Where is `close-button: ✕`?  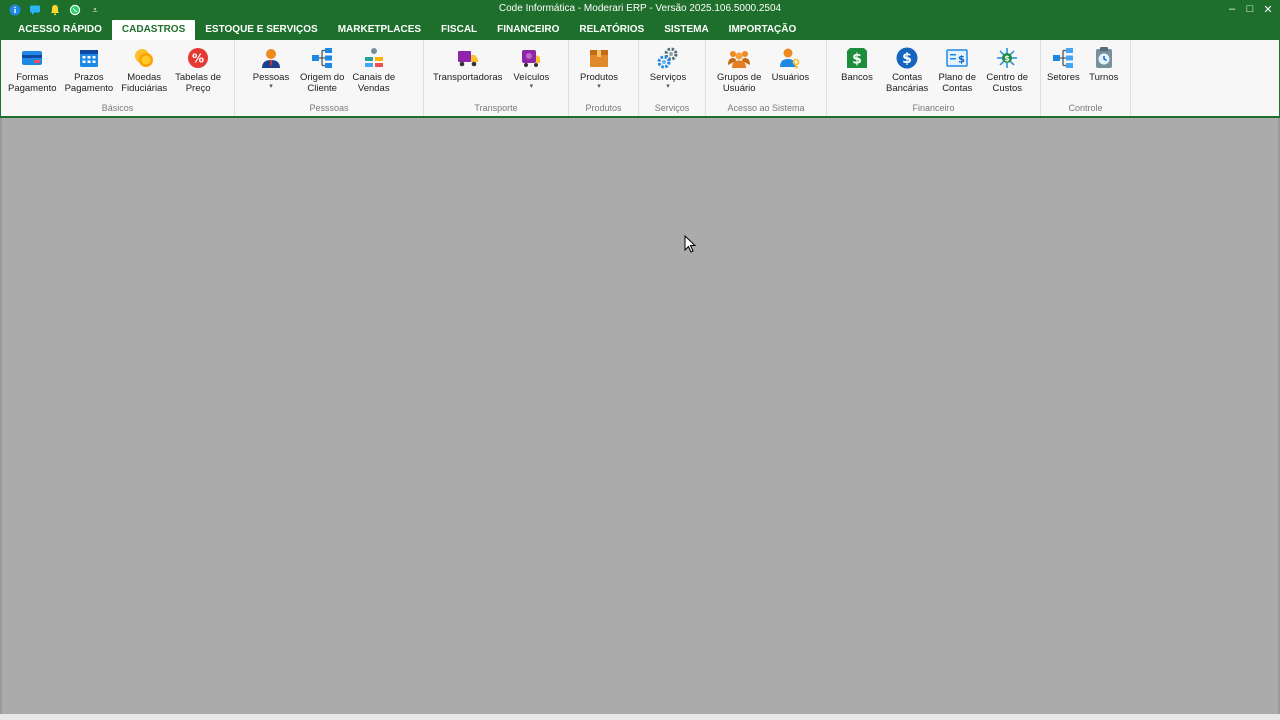 close-button: ✕ is located at coordinates (1268, 9).